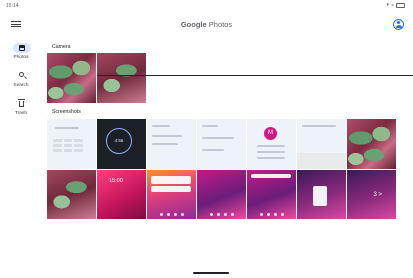 The height and width of the screenshot is (278, 413). I want to click on screenshot-thumbnail: 15:00, so click(121, 194).